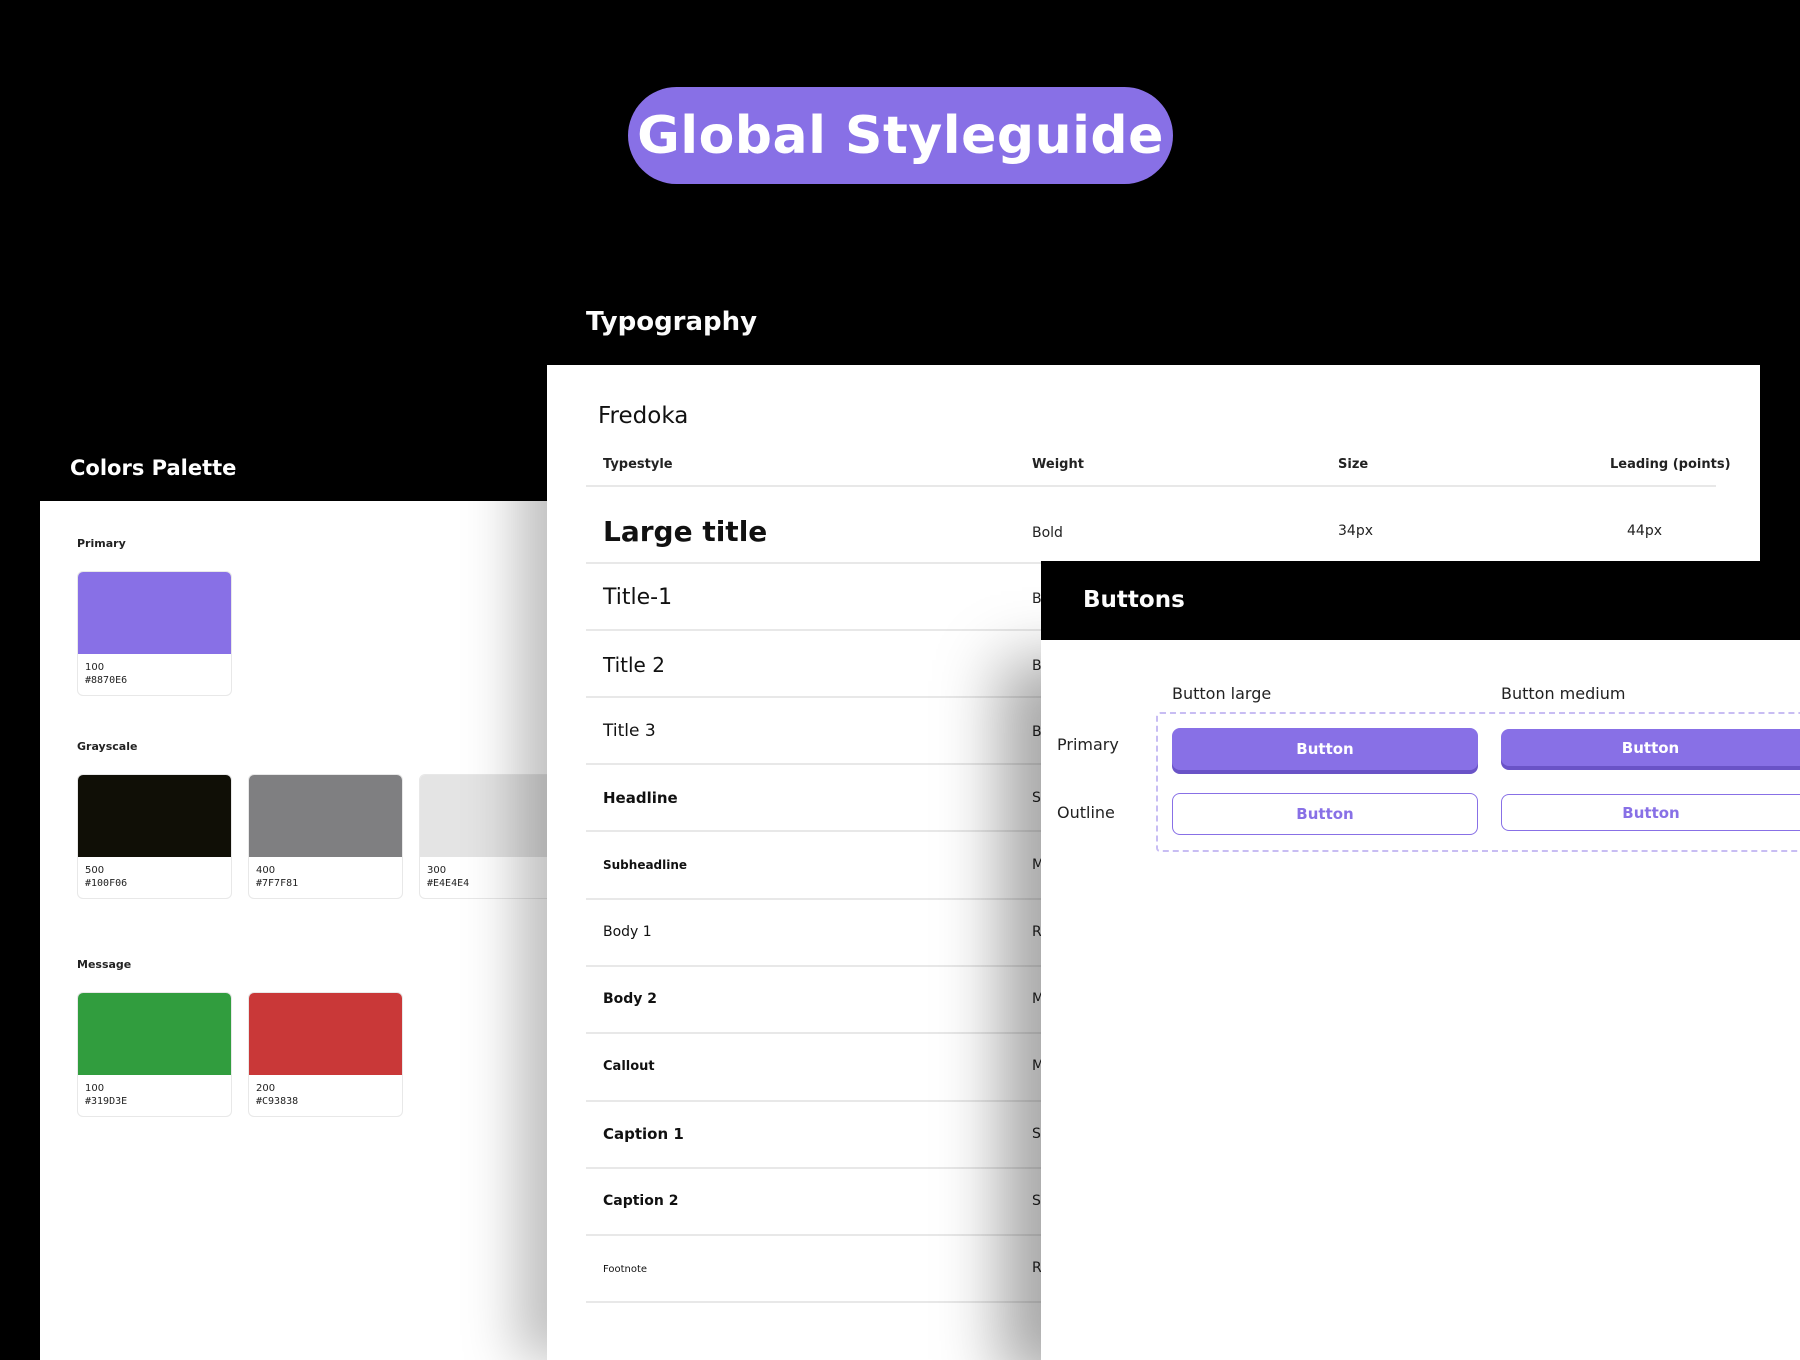  Describe the element at coordinates (638, 597) in the screenshot. I see `typestyle-title-1: Title-1` at that location.